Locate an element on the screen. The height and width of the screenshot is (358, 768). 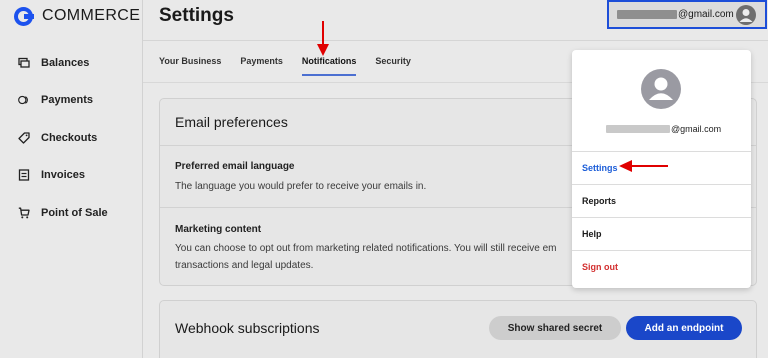
sidebar-item-point-of-sale: Point of Sale is located at coordinates (71, 213).